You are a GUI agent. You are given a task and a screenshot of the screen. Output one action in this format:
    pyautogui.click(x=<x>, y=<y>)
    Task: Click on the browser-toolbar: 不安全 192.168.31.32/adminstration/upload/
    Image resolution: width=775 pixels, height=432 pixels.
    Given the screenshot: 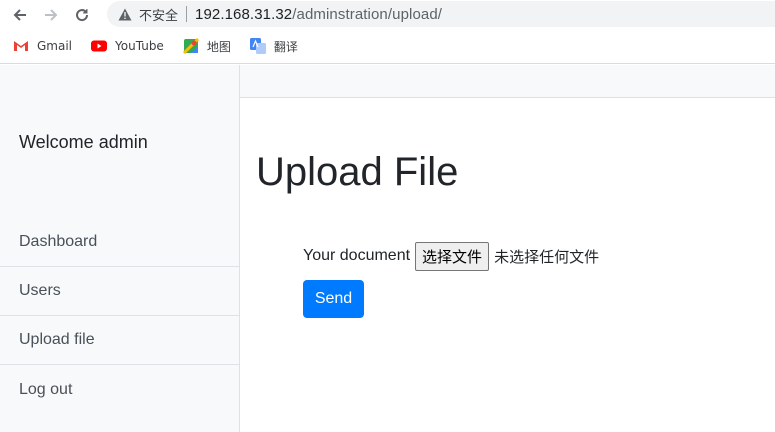 What is the action you would take?
    pyautogui.click(x=387, y=14)
    